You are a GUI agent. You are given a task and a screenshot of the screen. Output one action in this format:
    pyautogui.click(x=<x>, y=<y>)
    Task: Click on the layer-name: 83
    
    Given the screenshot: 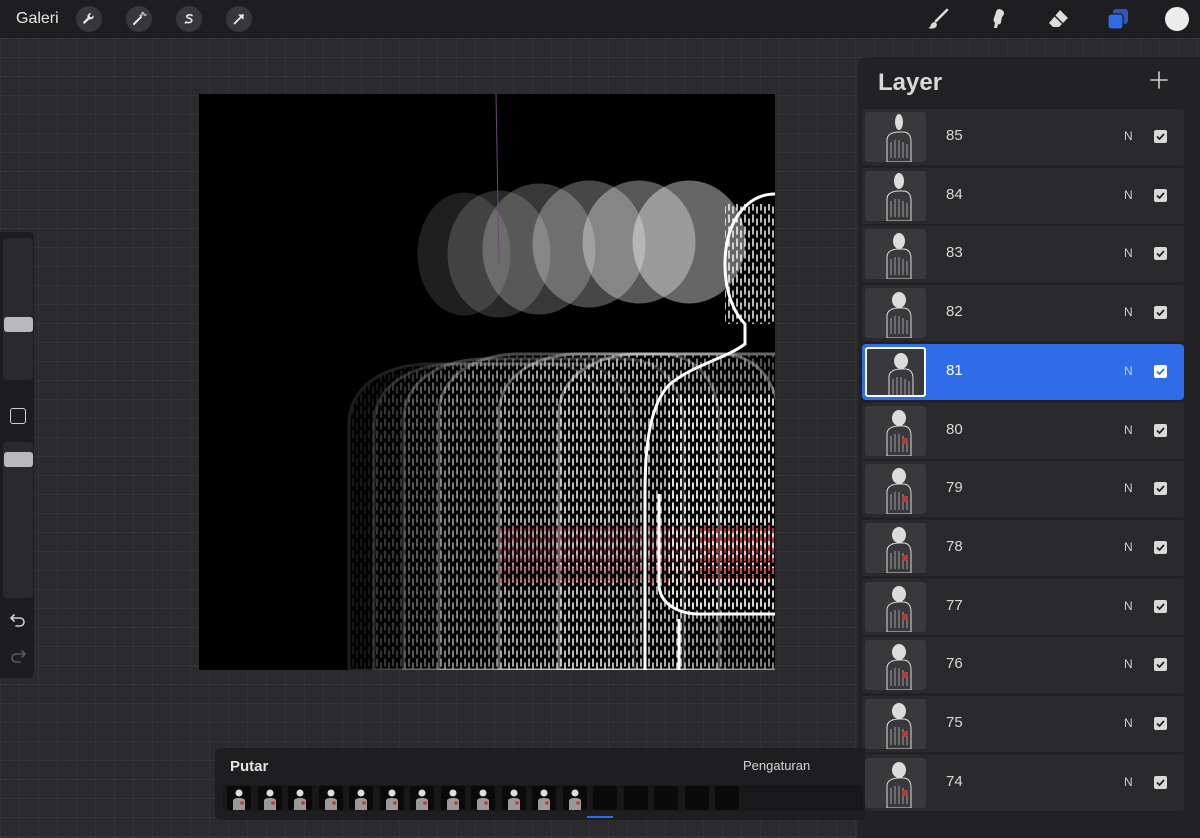 What is the action you would take?
    pyautogui.click(x=954, y=253)
    